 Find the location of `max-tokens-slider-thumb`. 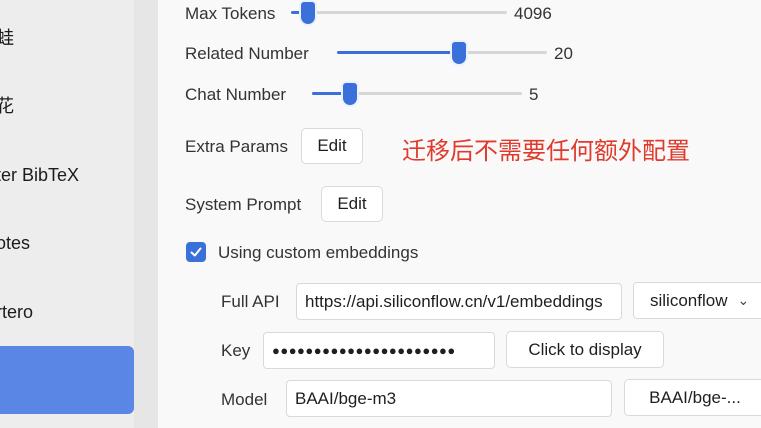

max-tokens-slider-thumb is located at coordinates (308, 13).